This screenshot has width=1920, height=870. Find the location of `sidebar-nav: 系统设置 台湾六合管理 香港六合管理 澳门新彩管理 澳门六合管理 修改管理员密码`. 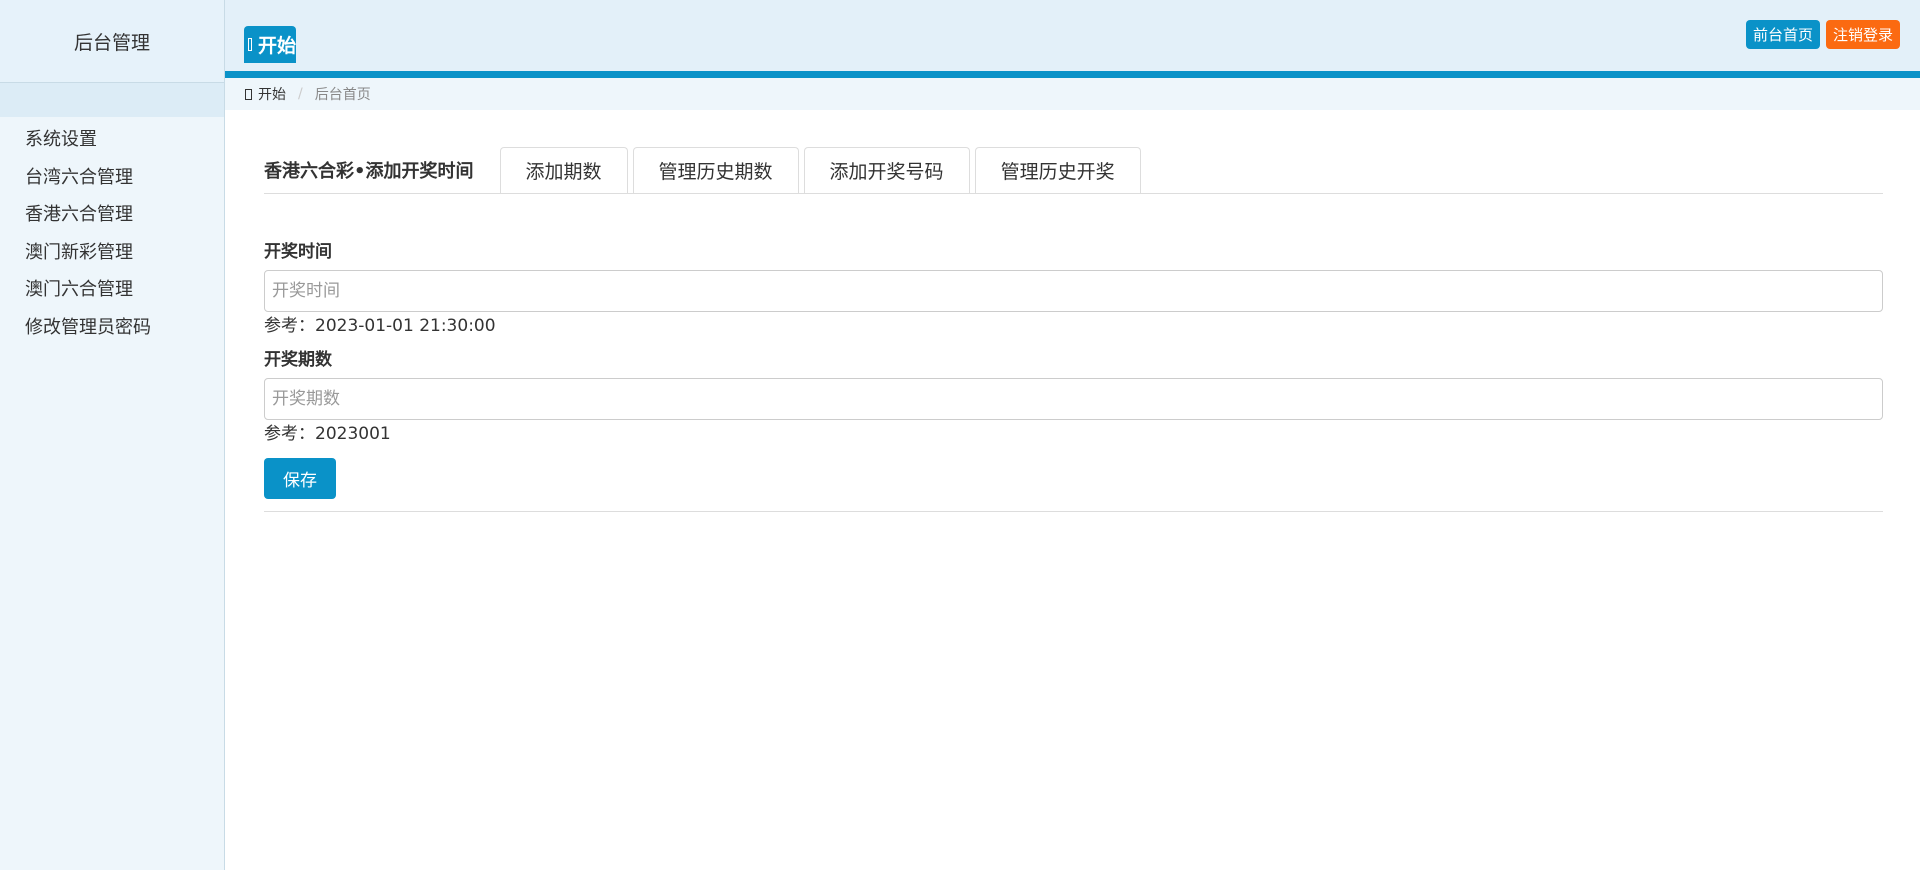

sidebar-nav: 系统设置 台湾六合管理 香港六合管理 澳门新彩管理 澳门六合管理 修改管理员密码 is located at coordinates (112, 233).